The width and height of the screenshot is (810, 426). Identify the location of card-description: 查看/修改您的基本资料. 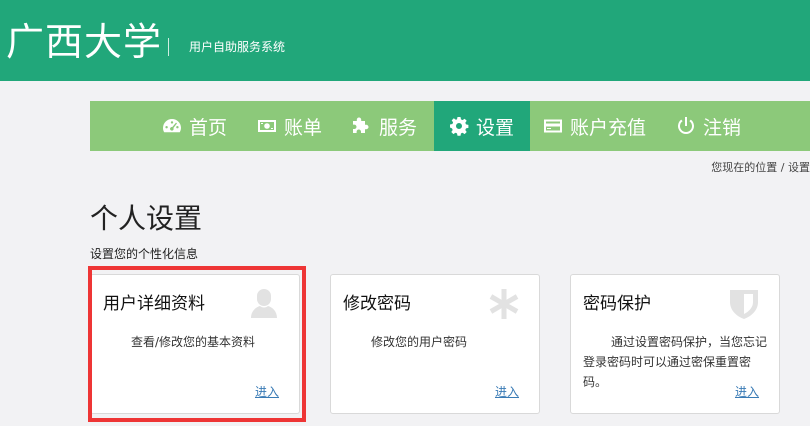
(193, 342).